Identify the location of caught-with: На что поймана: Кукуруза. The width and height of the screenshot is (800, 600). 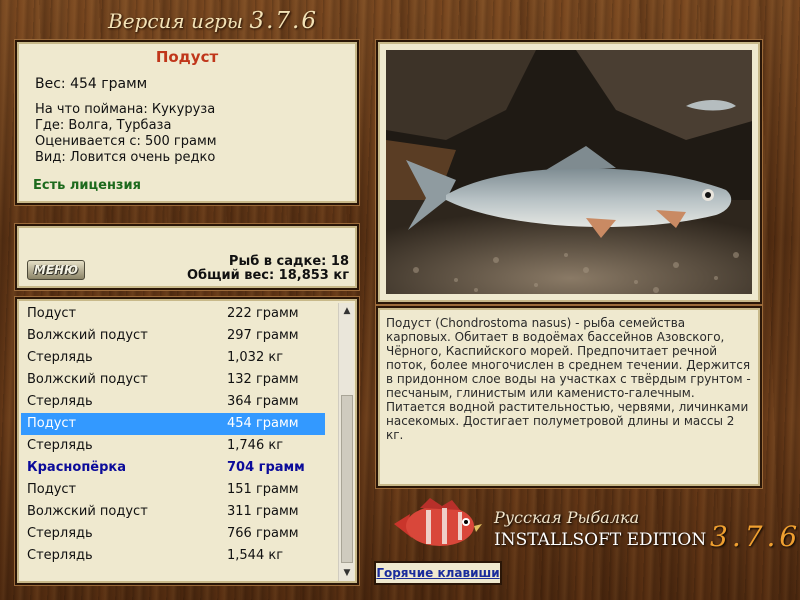
(125, 109).